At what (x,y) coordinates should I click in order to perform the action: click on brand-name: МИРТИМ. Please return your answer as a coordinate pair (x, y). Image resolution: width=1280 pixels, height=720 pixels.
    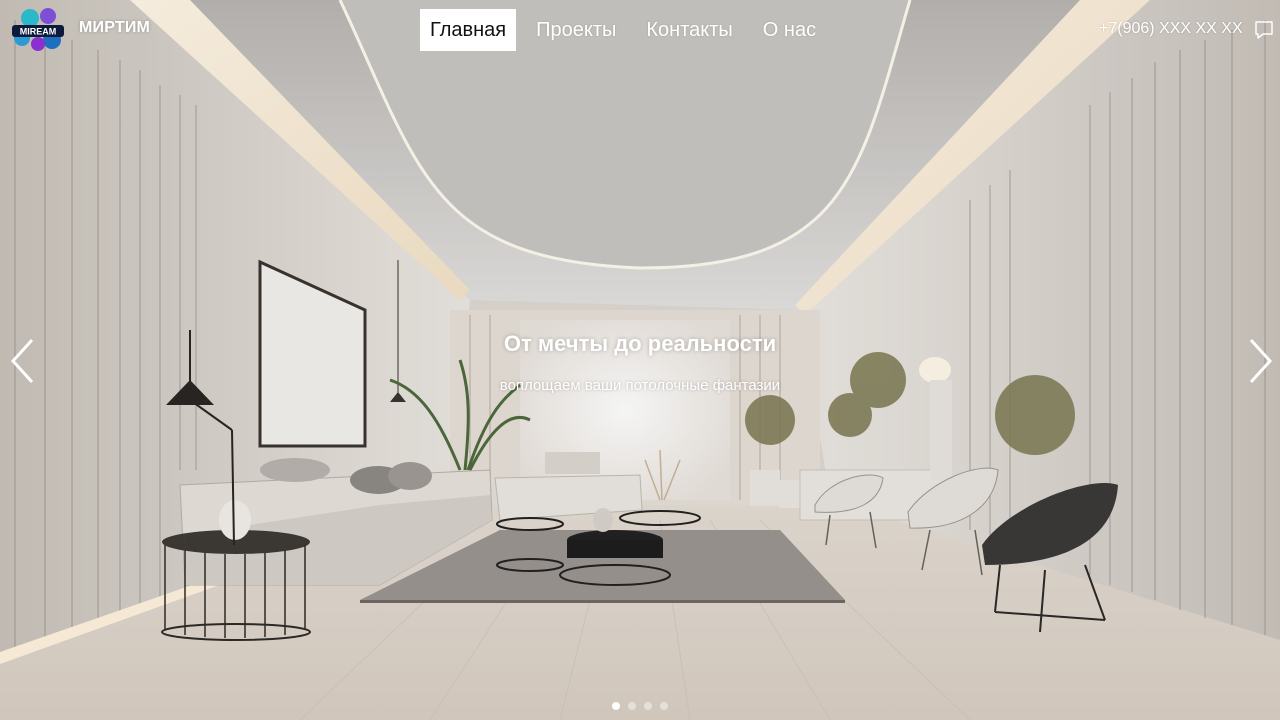
    Looking at the image, I should click on (114, 28).